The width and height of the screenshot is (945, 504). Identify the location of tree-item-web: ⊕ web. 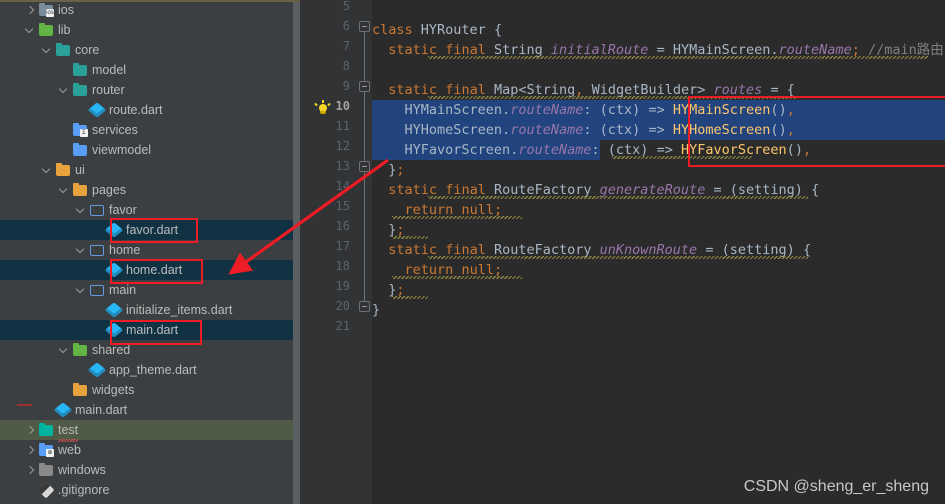
(150, 450).